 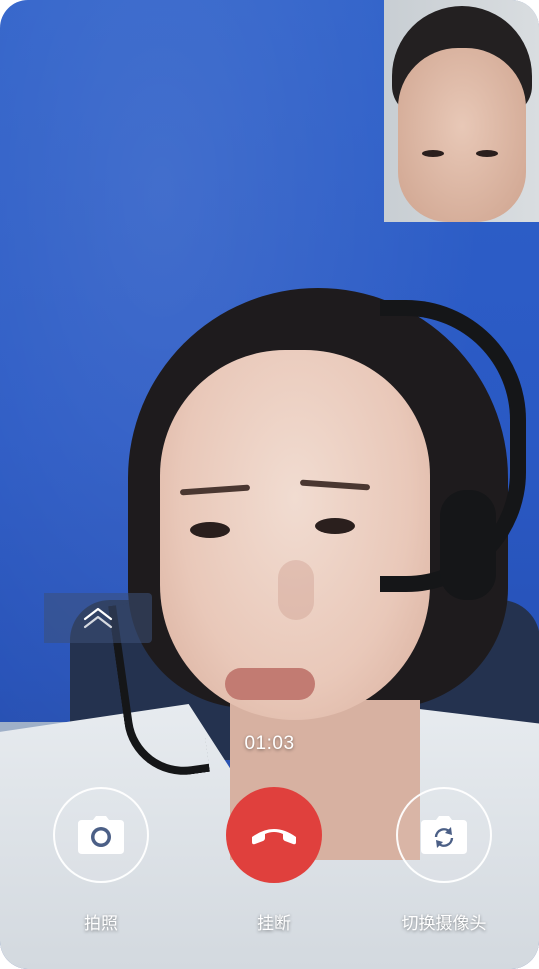 I want to click on remote-person-mouth, so click(x=270, y=684).